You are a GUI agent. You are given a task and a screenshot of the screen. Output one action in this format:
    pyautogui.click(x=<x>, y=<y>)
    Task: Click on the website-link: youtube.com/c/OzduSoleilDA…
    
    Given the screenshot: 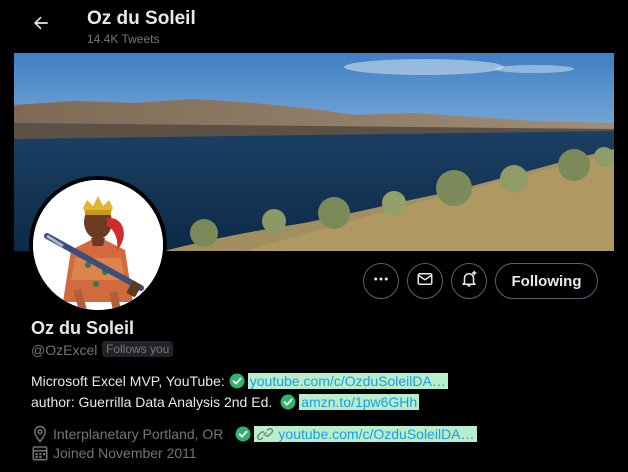 What is the action you would take?
    pyautogui.click(x=365, y=434)
    